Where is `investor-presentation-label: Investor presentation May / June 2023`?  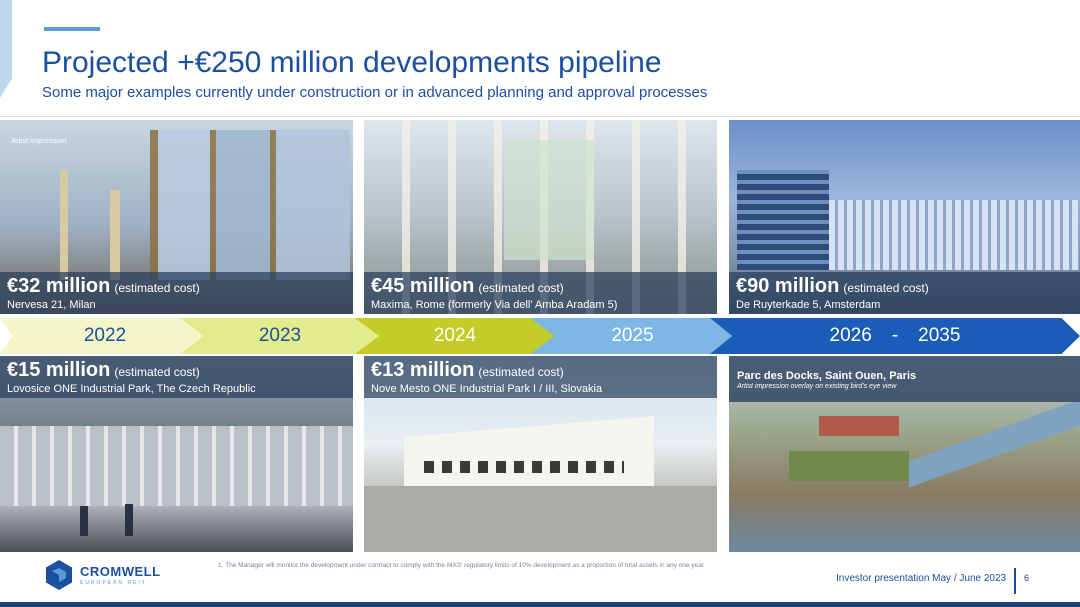 investor-presentation-label: Investor presentation May / June 2023 is located at coordinates (921, 578).